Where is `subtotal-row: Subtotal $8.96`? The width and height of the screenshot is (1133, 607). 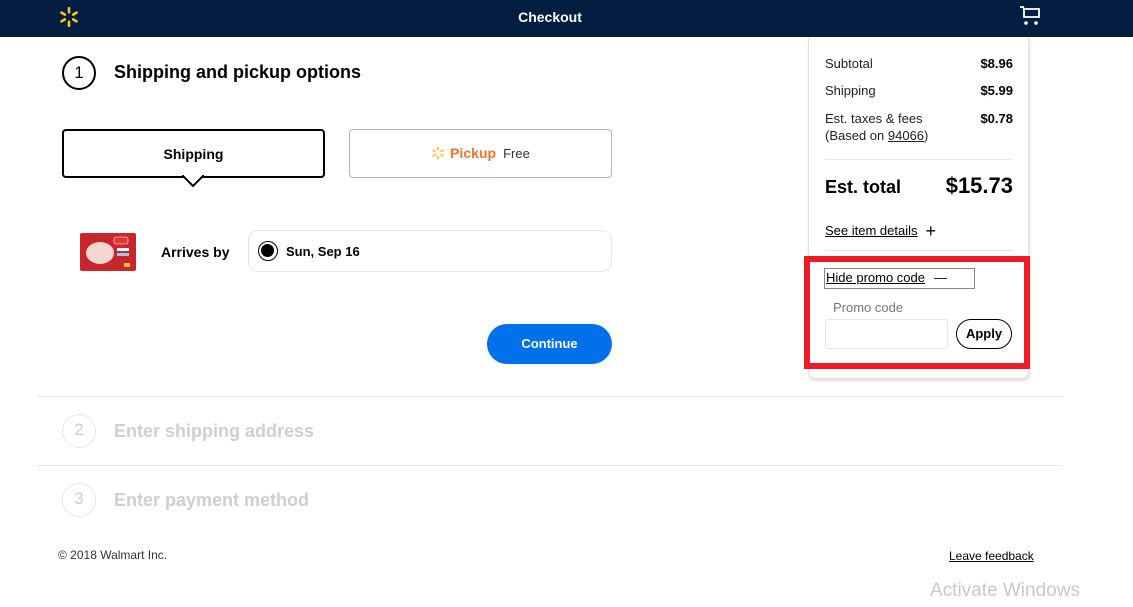
subtotal-row: Subtotal $8.96 is located at coordinates (919, 63).